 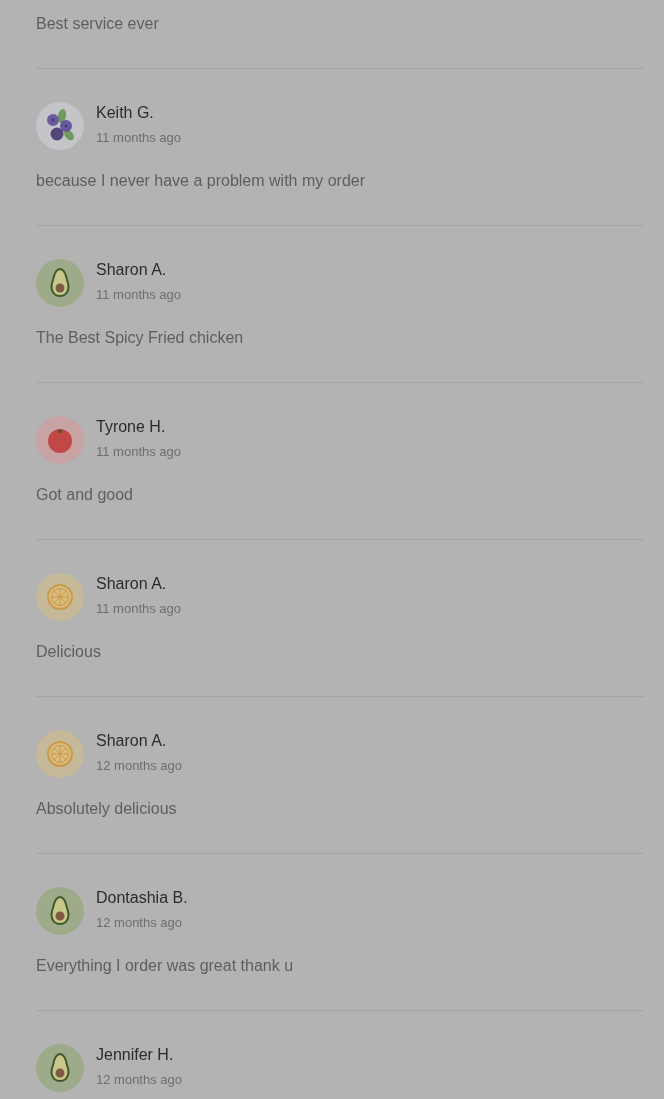 What do you see at coordinates (60, 126) in the screenshot?
I see `blueberry-icon` at bounding box center [60, 126].